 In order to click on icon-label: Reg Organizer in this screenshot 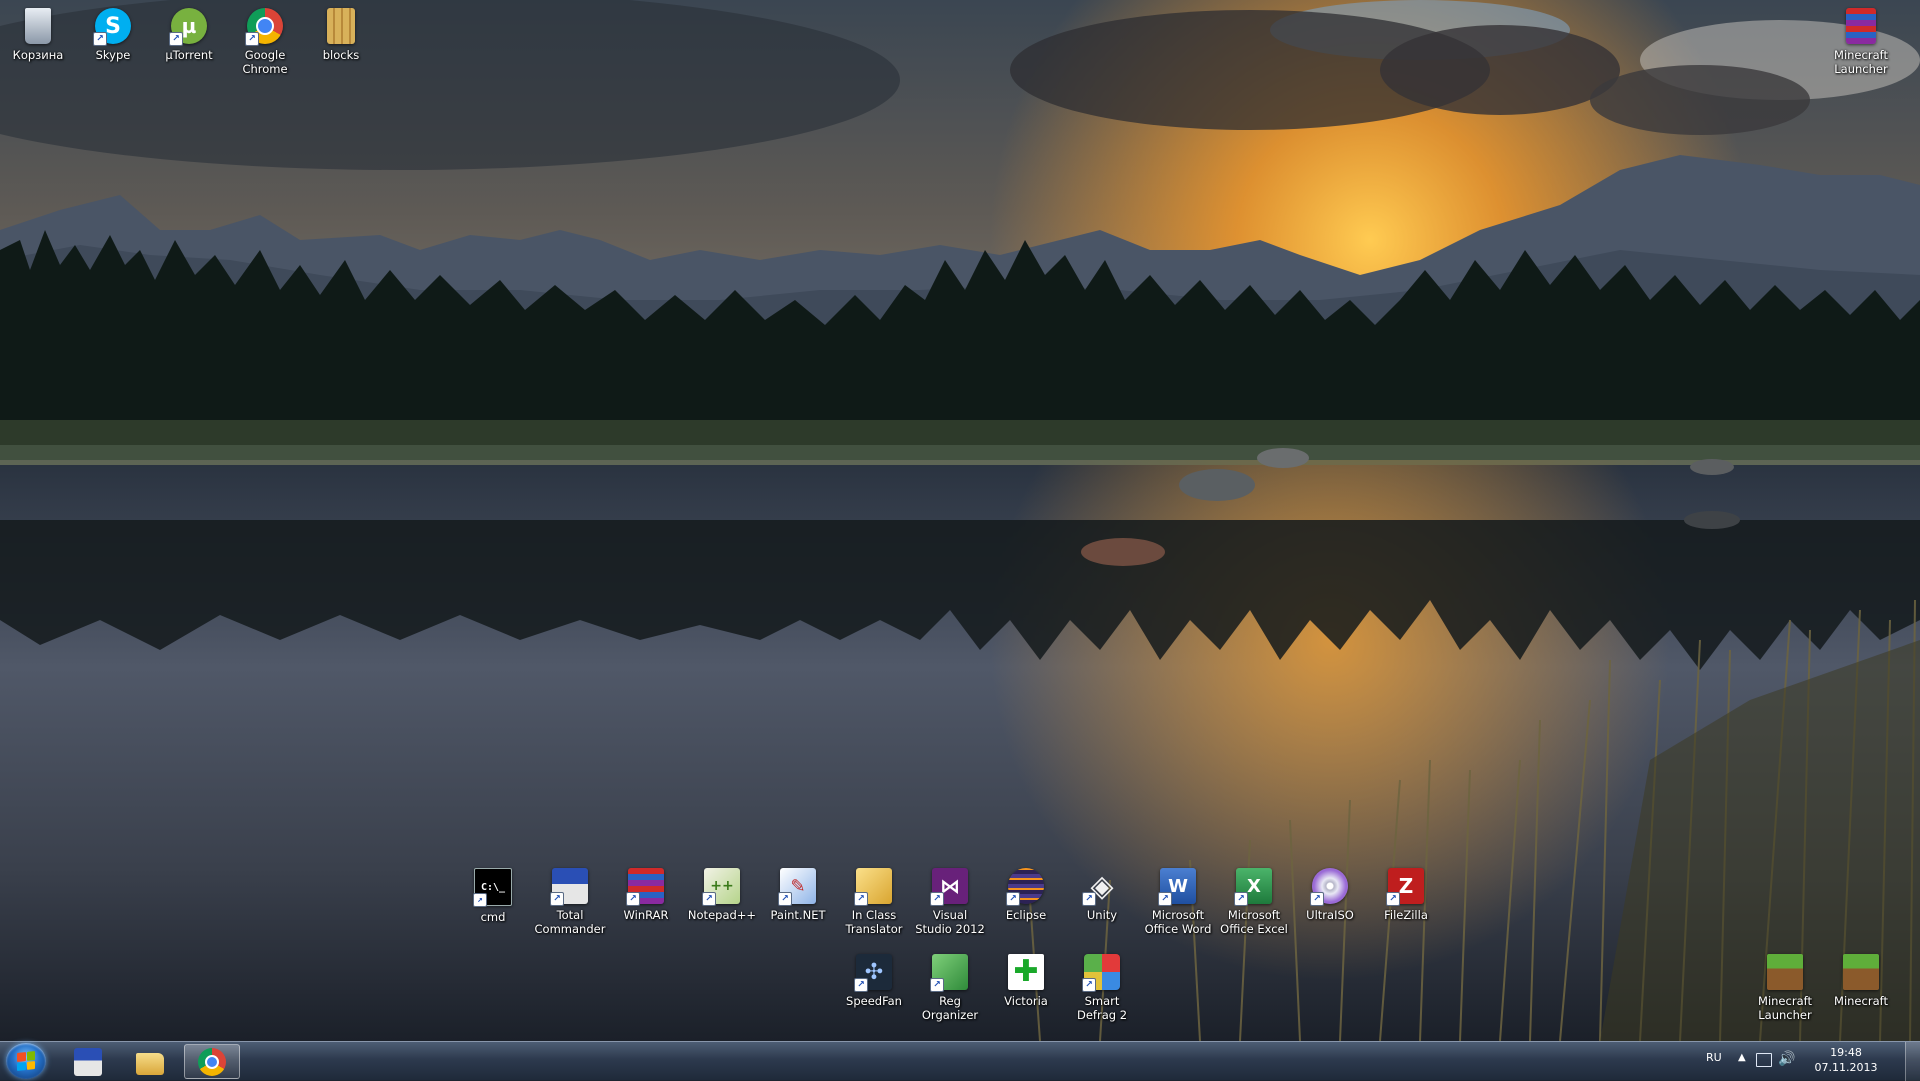, I will do `click(950, 1008)`.